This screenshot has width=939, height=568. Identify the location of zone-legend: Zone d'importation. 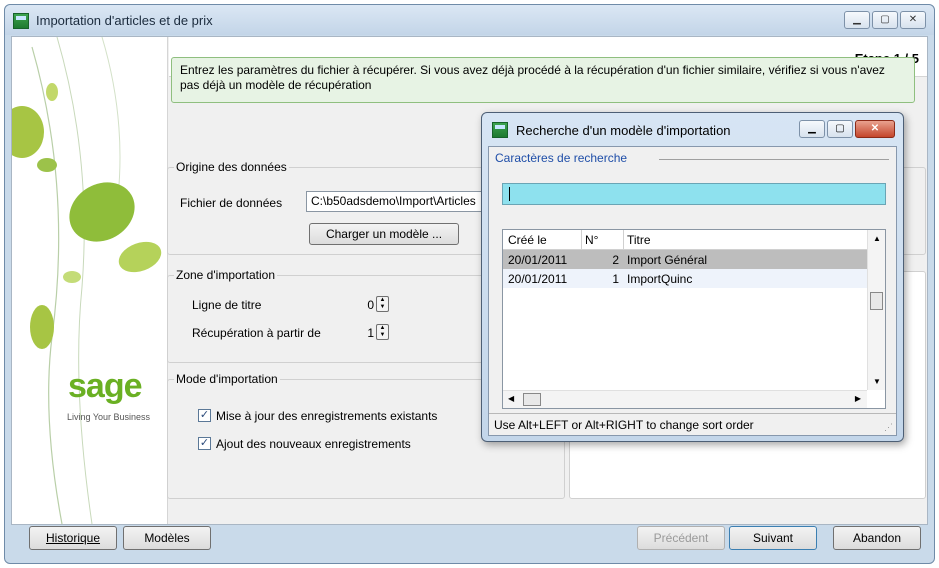
(226, 275).